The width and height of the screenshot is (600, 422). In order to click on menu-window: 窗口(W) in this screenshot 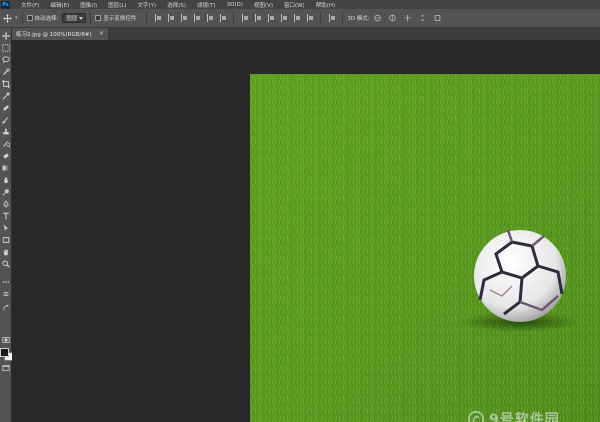, I will do `click(294, 5)`.